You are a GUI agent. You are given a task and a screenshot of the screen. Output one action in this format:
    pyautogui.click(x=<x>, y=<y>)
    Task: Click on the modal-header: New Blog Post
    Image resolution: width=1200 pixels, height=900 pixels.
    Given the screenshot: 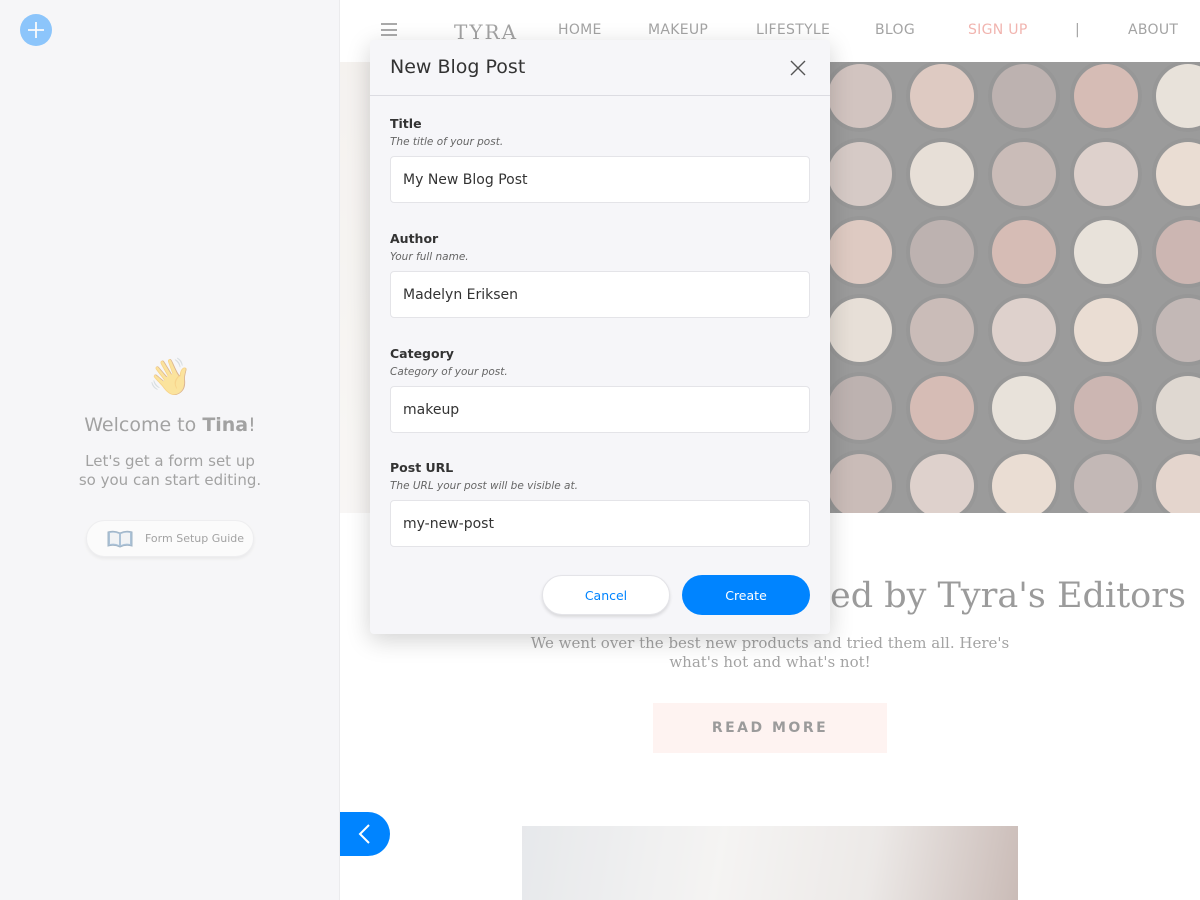 What is the action you would take?
    pyautogui.click(x=600, y=68)
    